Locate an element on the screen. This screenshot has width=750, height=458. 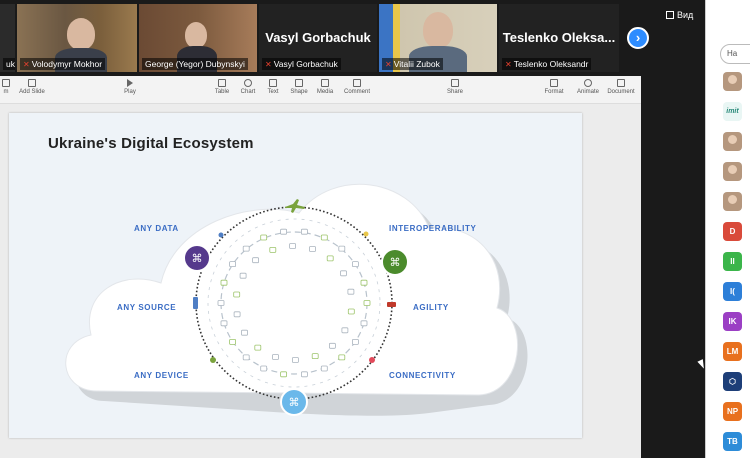
video-tile-zubok: ✕ Vitalii Zubok is located at coordinates (438, 38).